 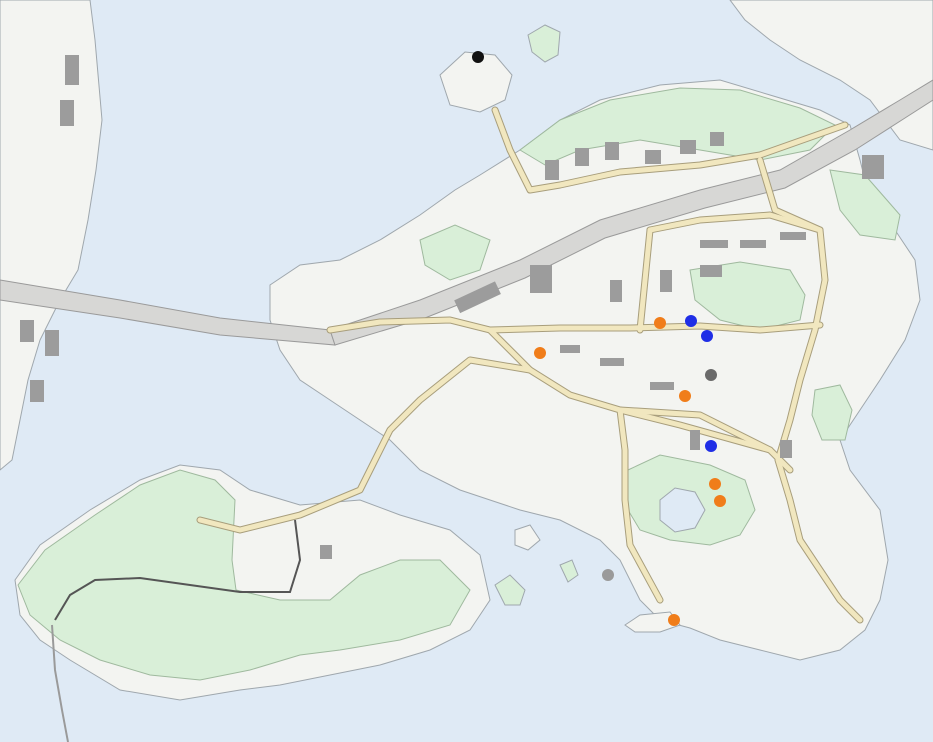 I want to click on marker-black, so click(x=478, y=57).